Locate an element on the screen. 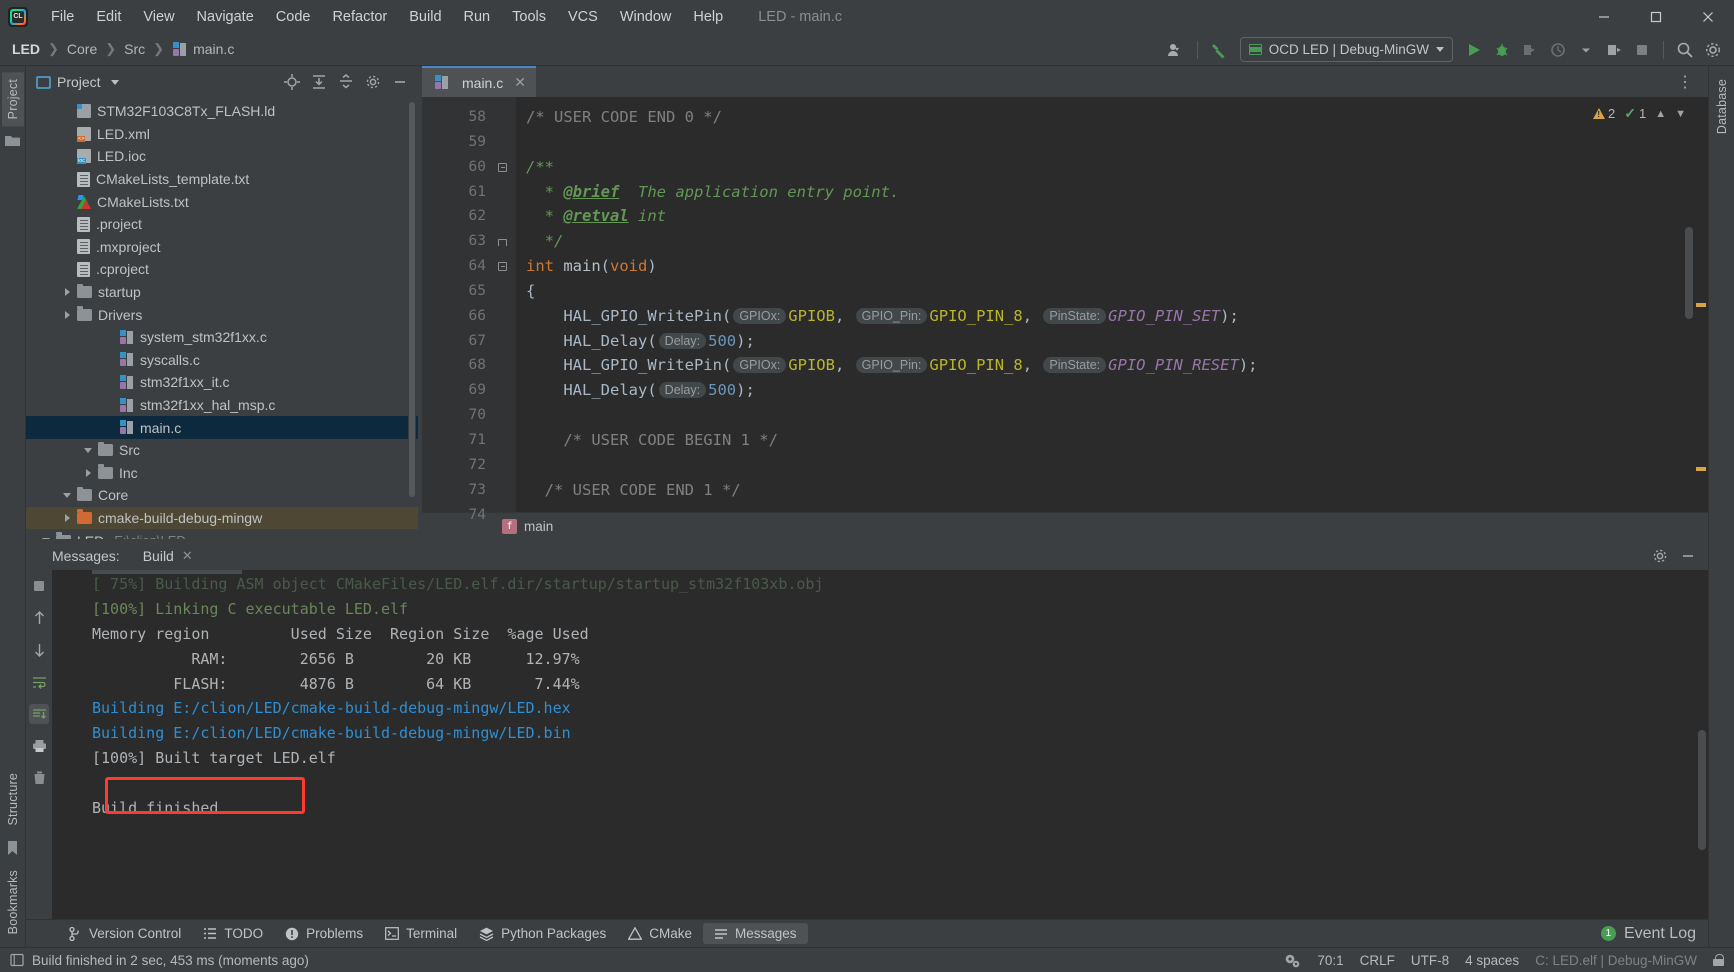  menu-file: File is located at coordinates (62, 17).